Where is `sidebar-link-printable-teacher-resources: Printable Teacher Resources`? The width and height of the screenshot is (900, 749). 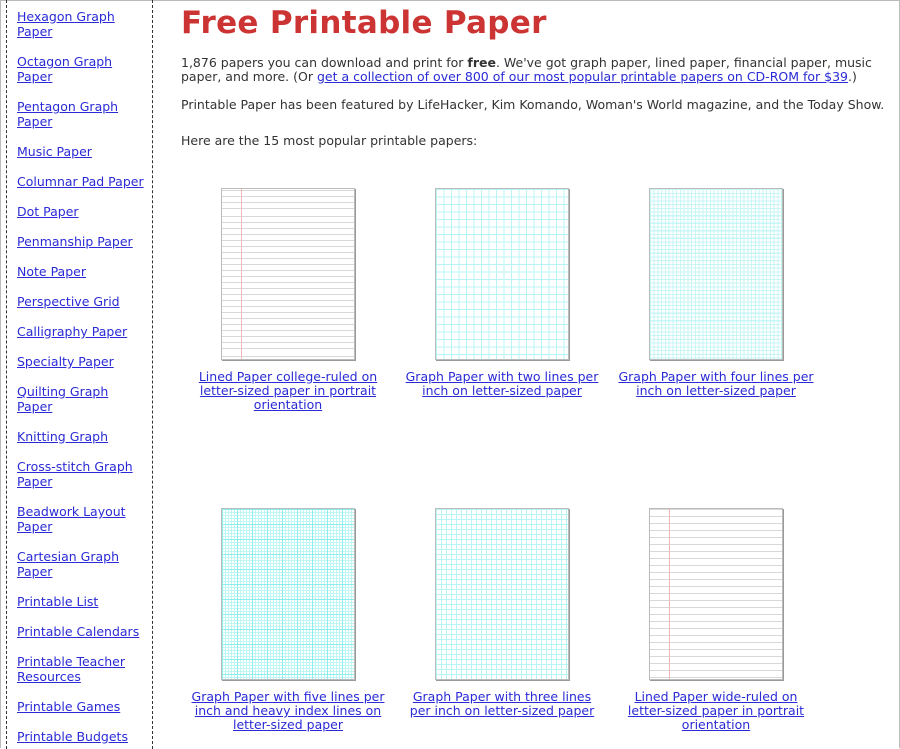 sidebar-link-printable-teacher-resources: Printable Teacher Resources is located at coordinates (71, 669).